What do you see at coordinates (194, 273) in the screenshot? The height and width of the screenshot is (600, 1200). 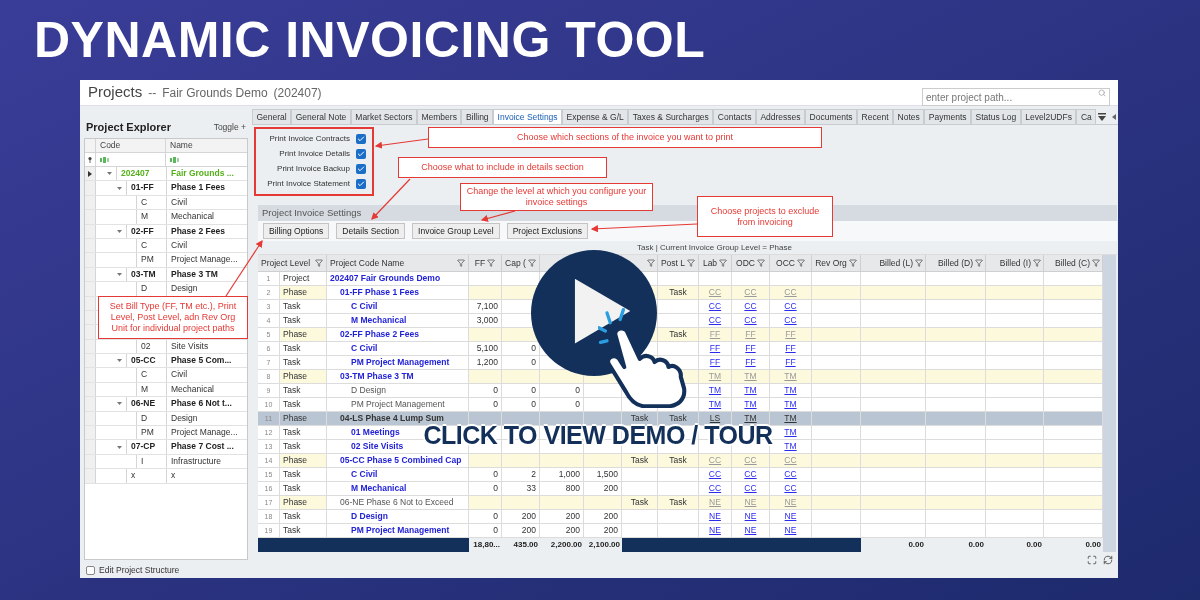 I see `tree-name: Phase 3 TM` at bounding box center [194, 273].